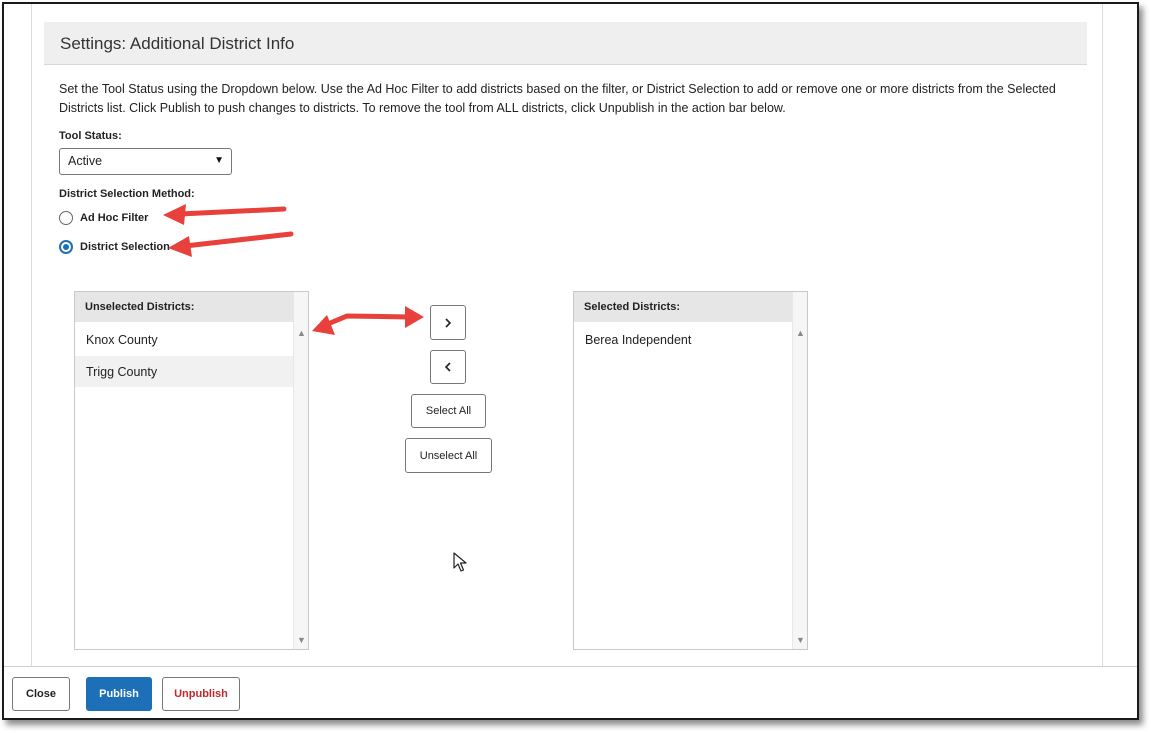  What do you see at coordinates (683, 339) in the screenshot?
I see `list-item: Berea Independent` at bounding box center [683, 339].